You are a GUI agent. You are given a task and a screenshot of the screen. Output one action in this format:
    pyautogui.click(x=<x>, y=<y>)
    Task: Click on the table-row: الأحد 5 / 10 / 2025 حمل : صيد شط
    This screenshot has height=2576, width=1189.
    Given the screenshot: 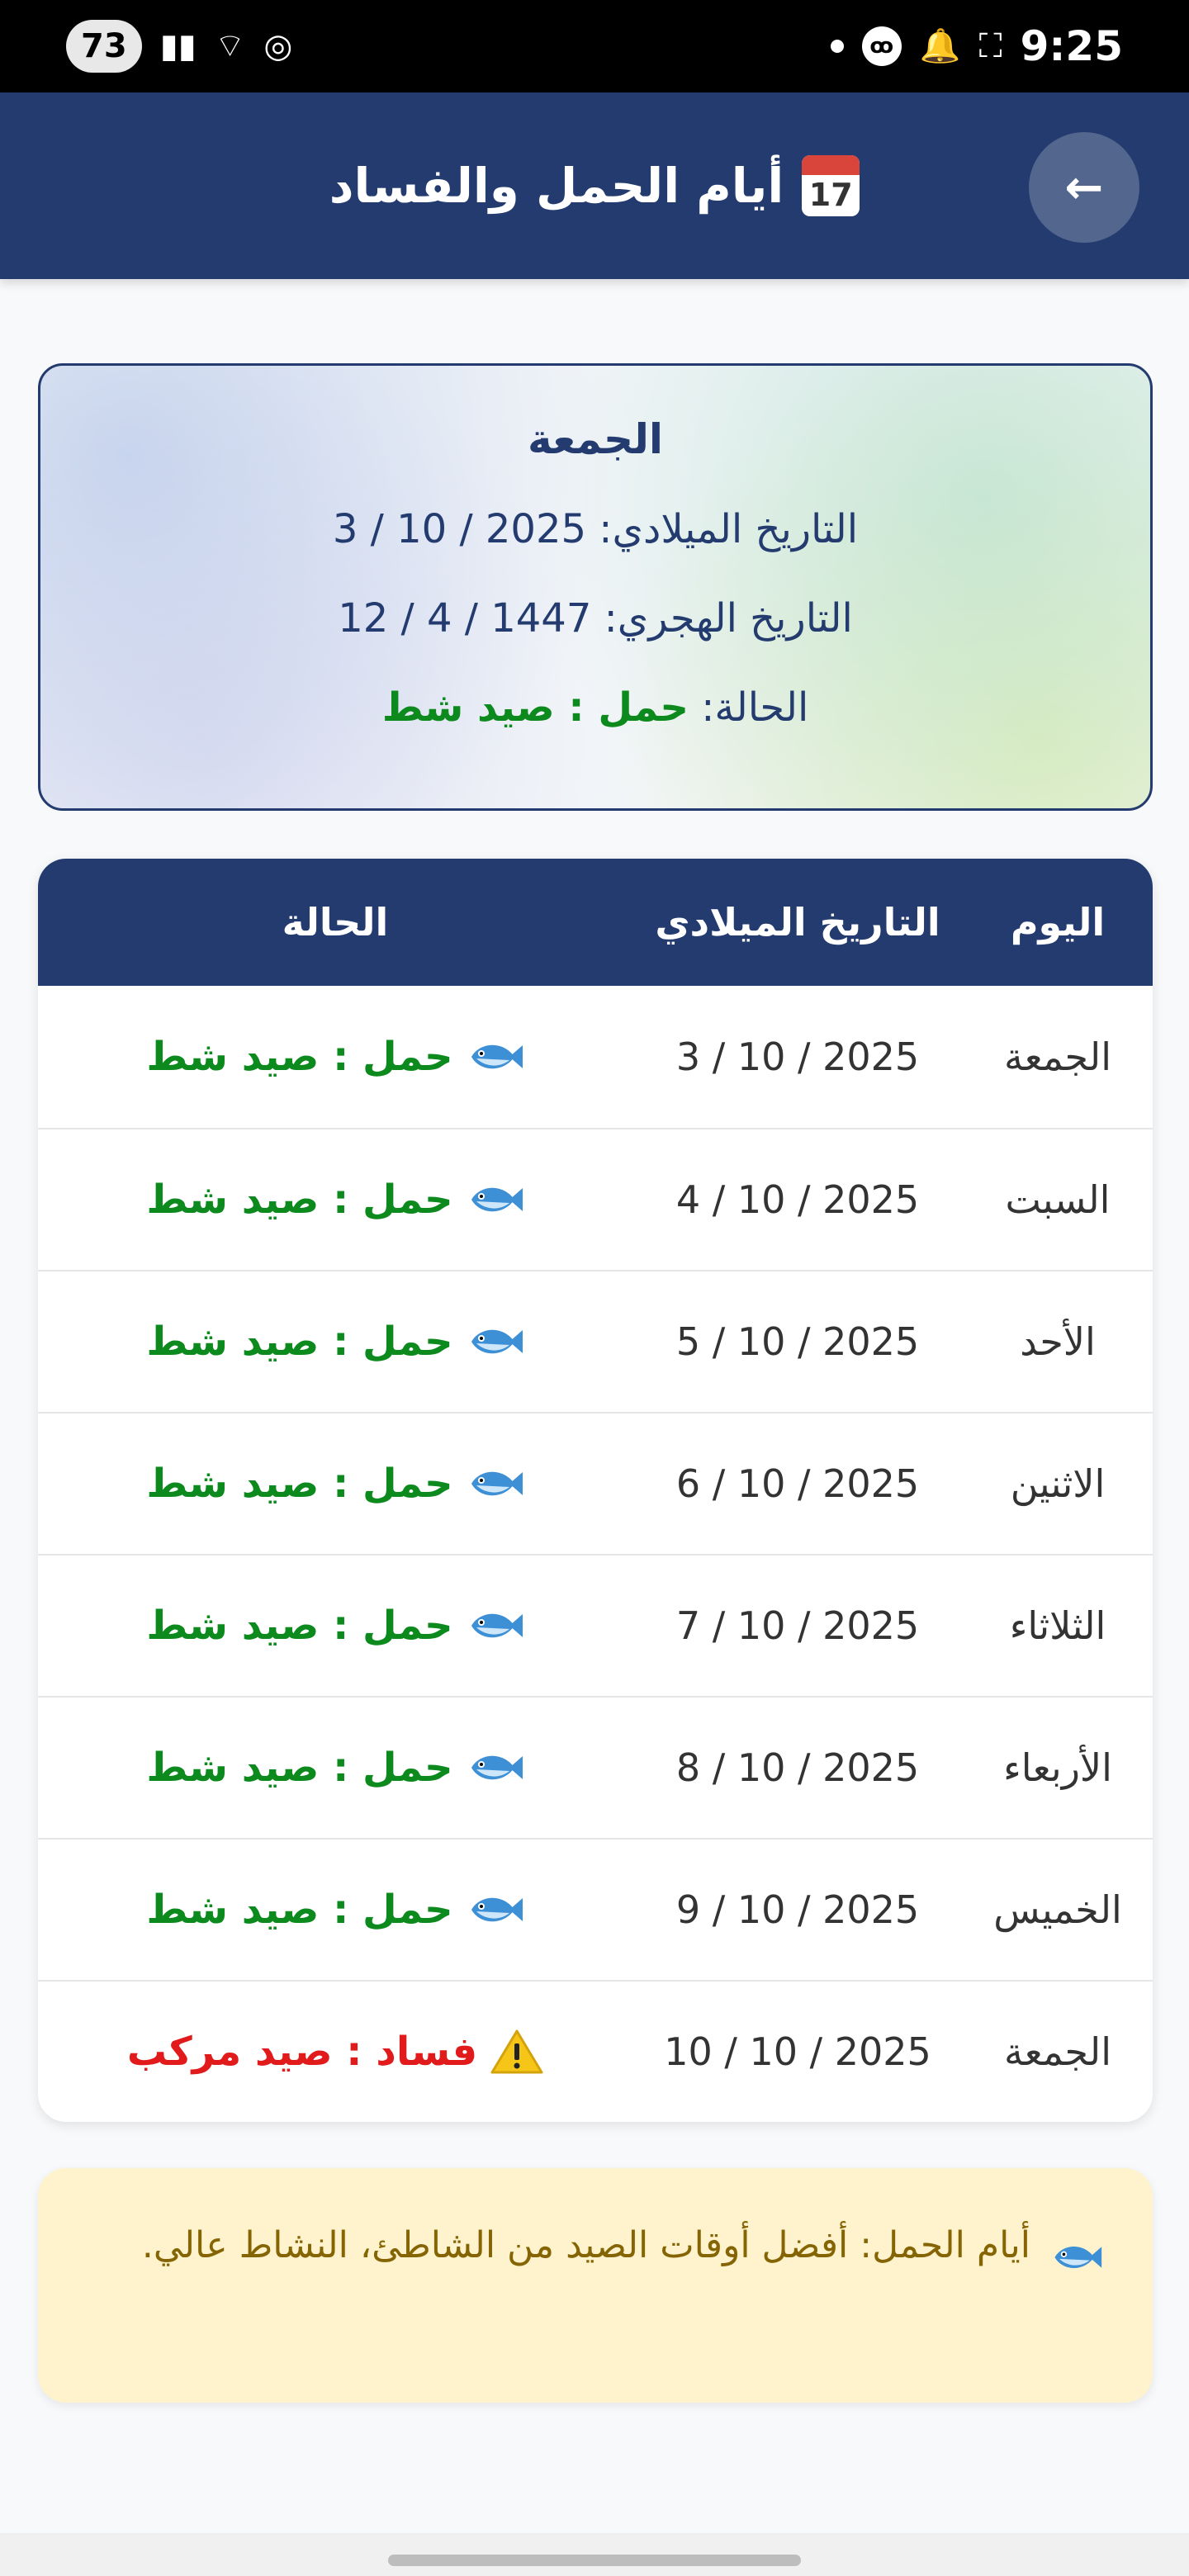 What is the action you would take?
    pyautogui.click(x=595, y=1341)
    